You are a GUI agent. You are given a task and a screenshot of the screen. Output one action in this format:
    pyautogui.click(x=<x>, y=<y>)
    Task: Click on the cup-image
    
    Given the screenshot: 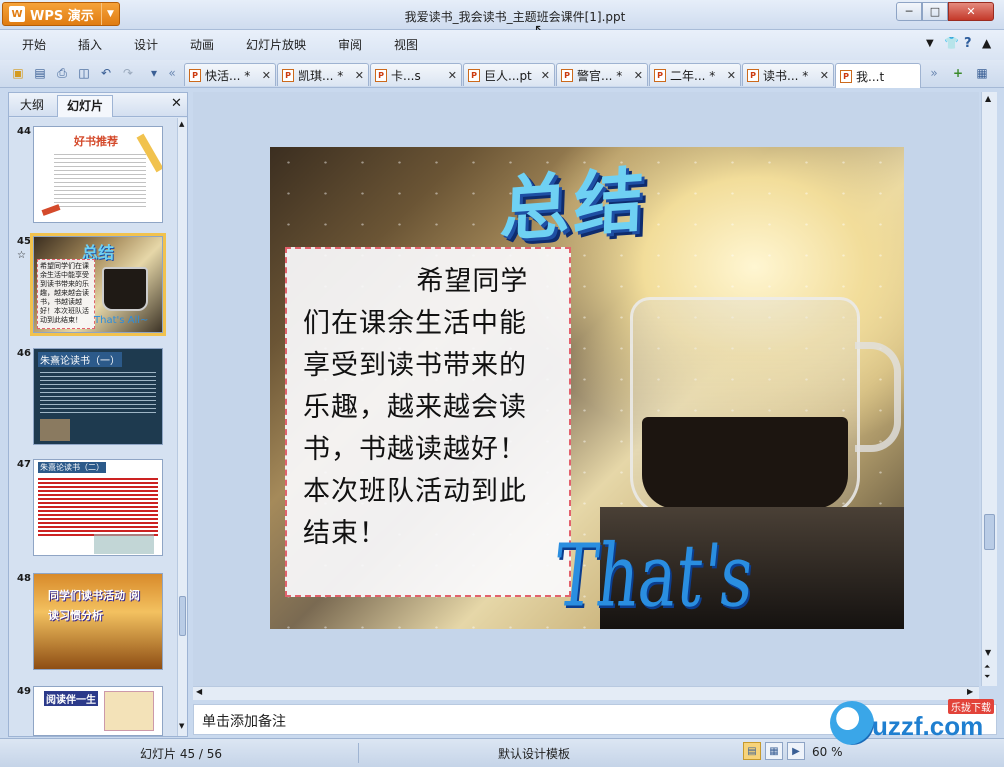 What is the action you would take?
    pyautogui.click(x=125, y=289)
    